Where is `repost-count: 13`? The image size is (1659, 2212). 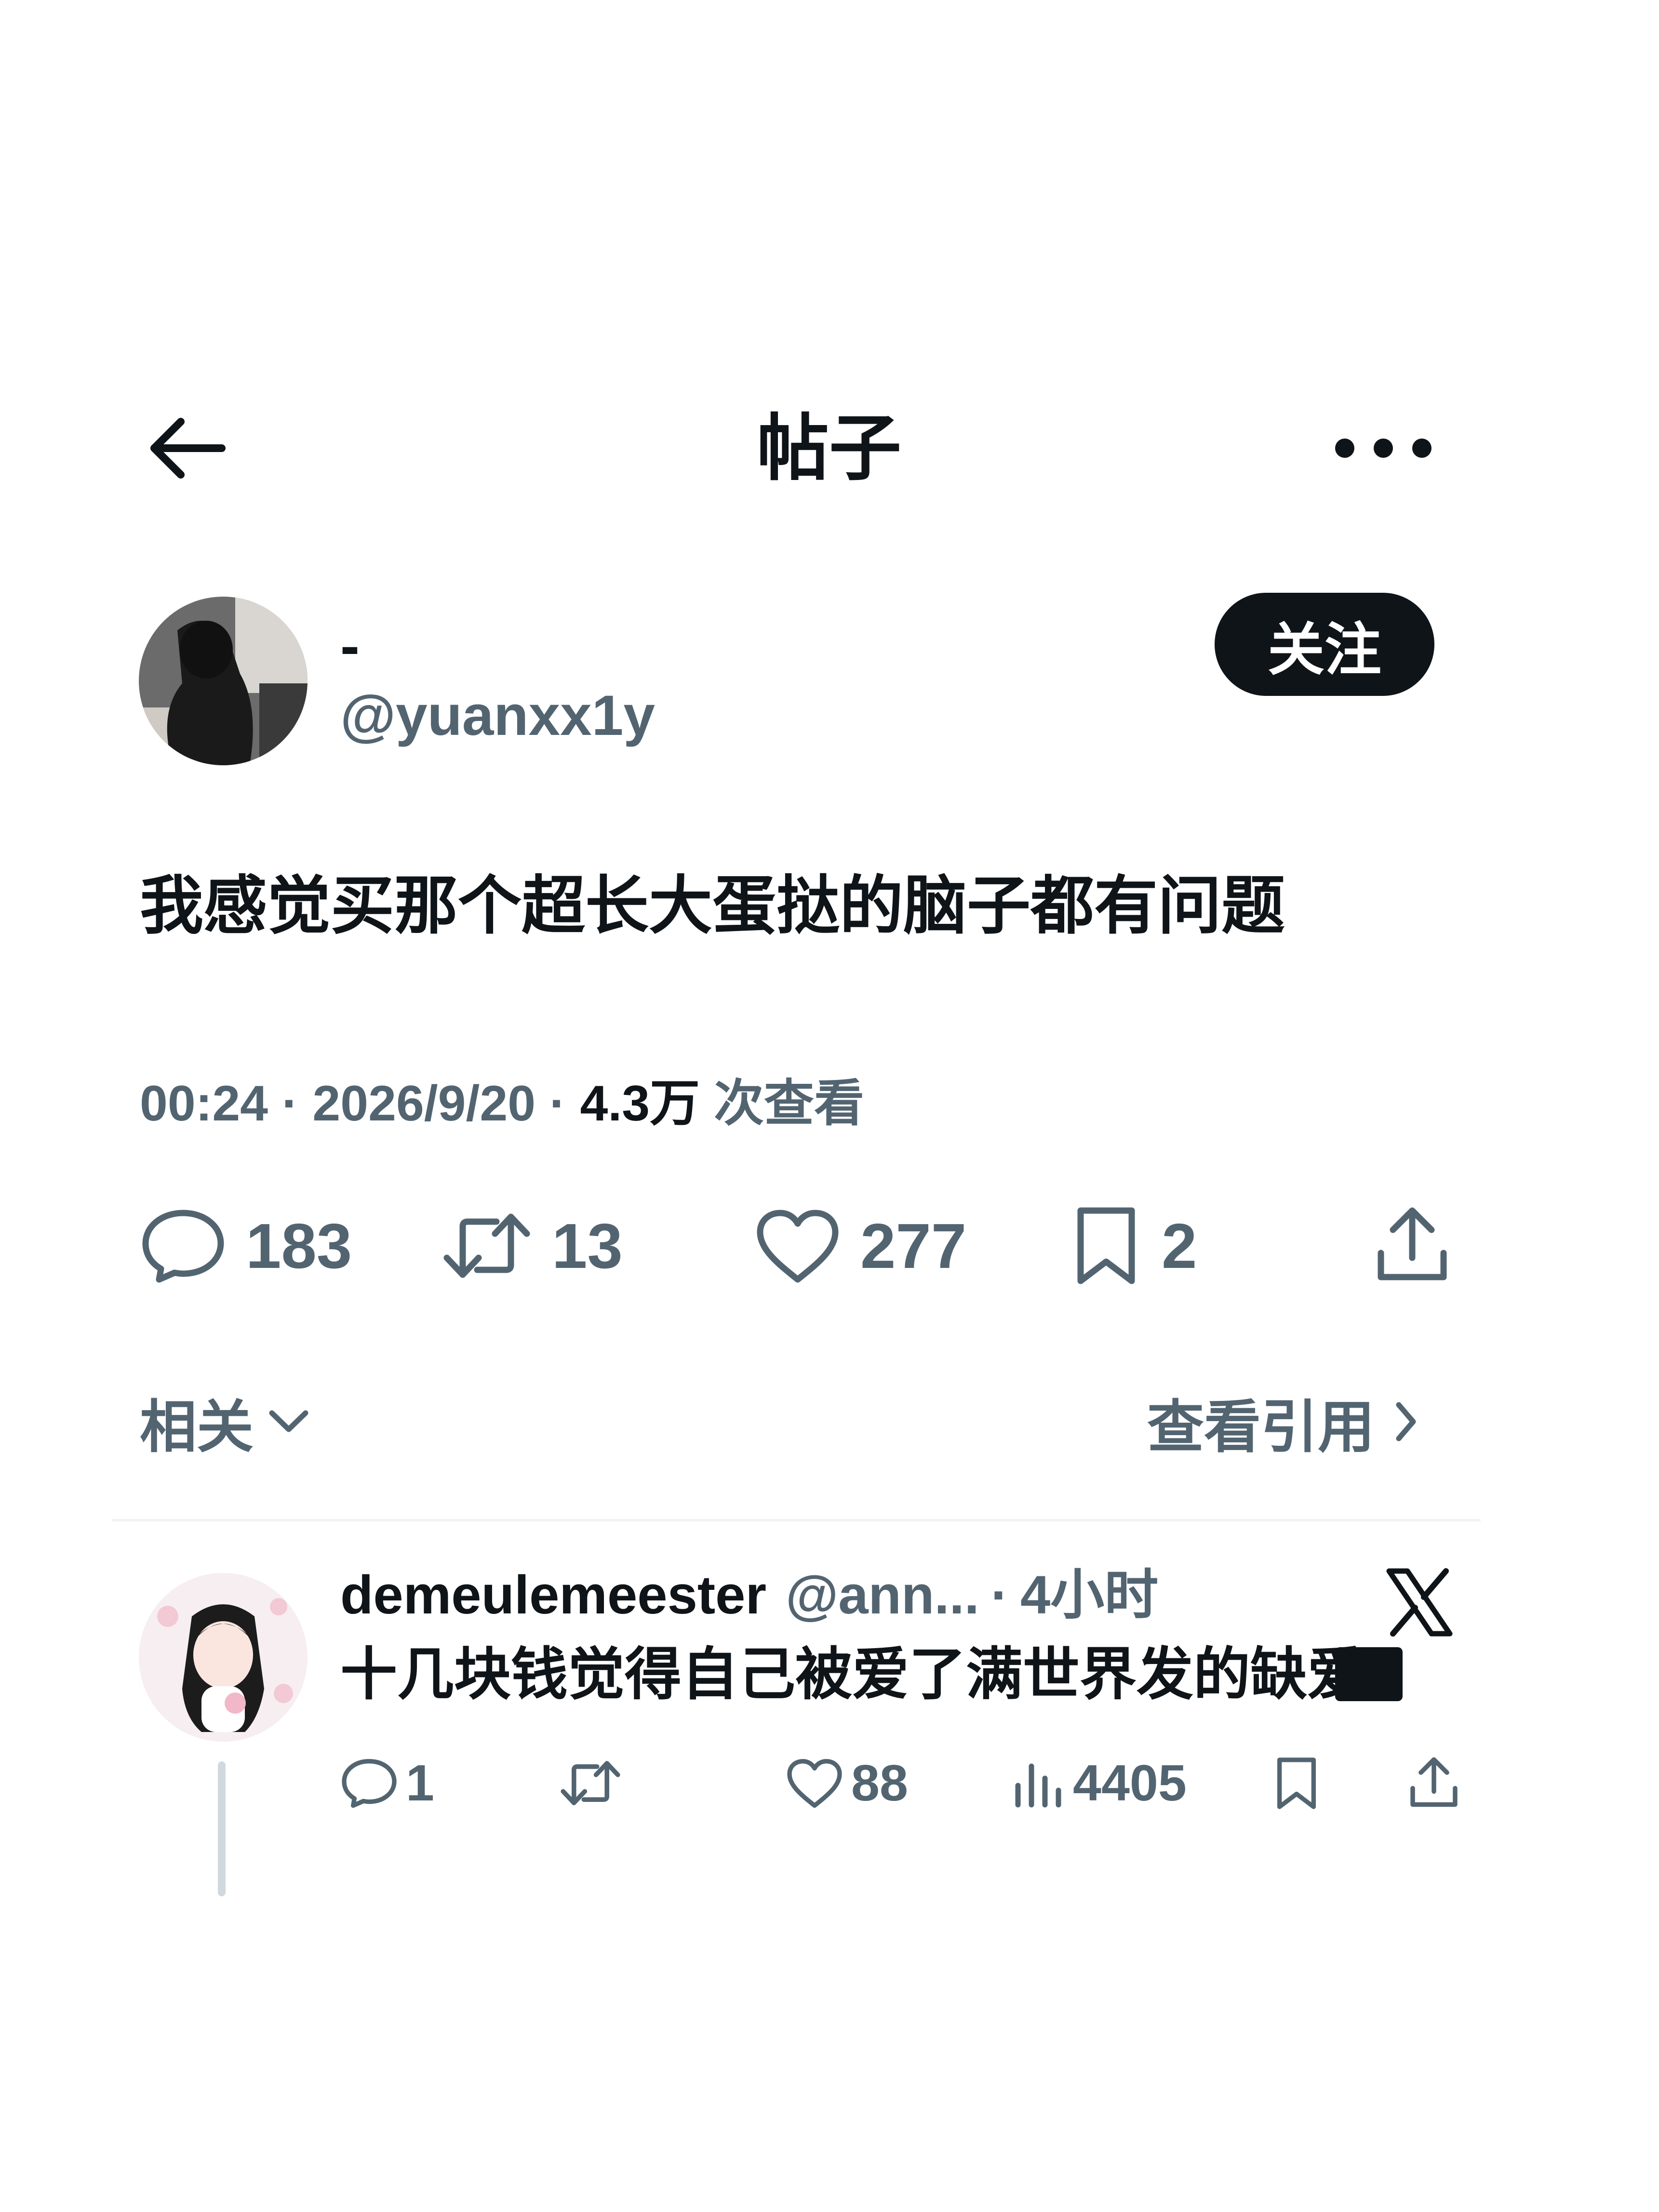 repost-count: 13 is located at coordinates (587, 1245).